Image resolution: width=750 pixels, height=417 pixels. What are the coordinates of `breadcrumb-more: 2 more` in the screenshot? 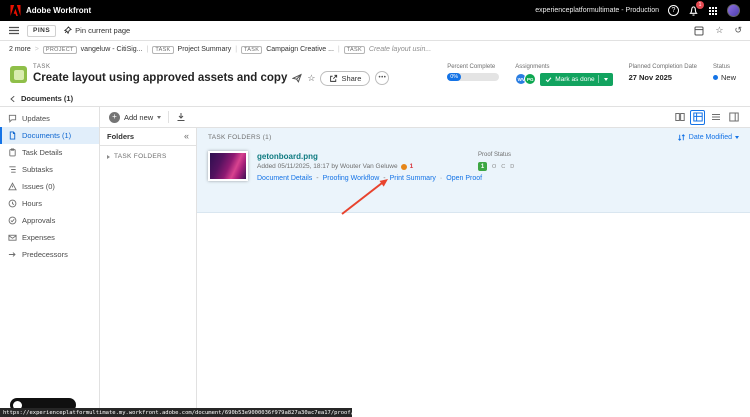 It's located at (20, 49).